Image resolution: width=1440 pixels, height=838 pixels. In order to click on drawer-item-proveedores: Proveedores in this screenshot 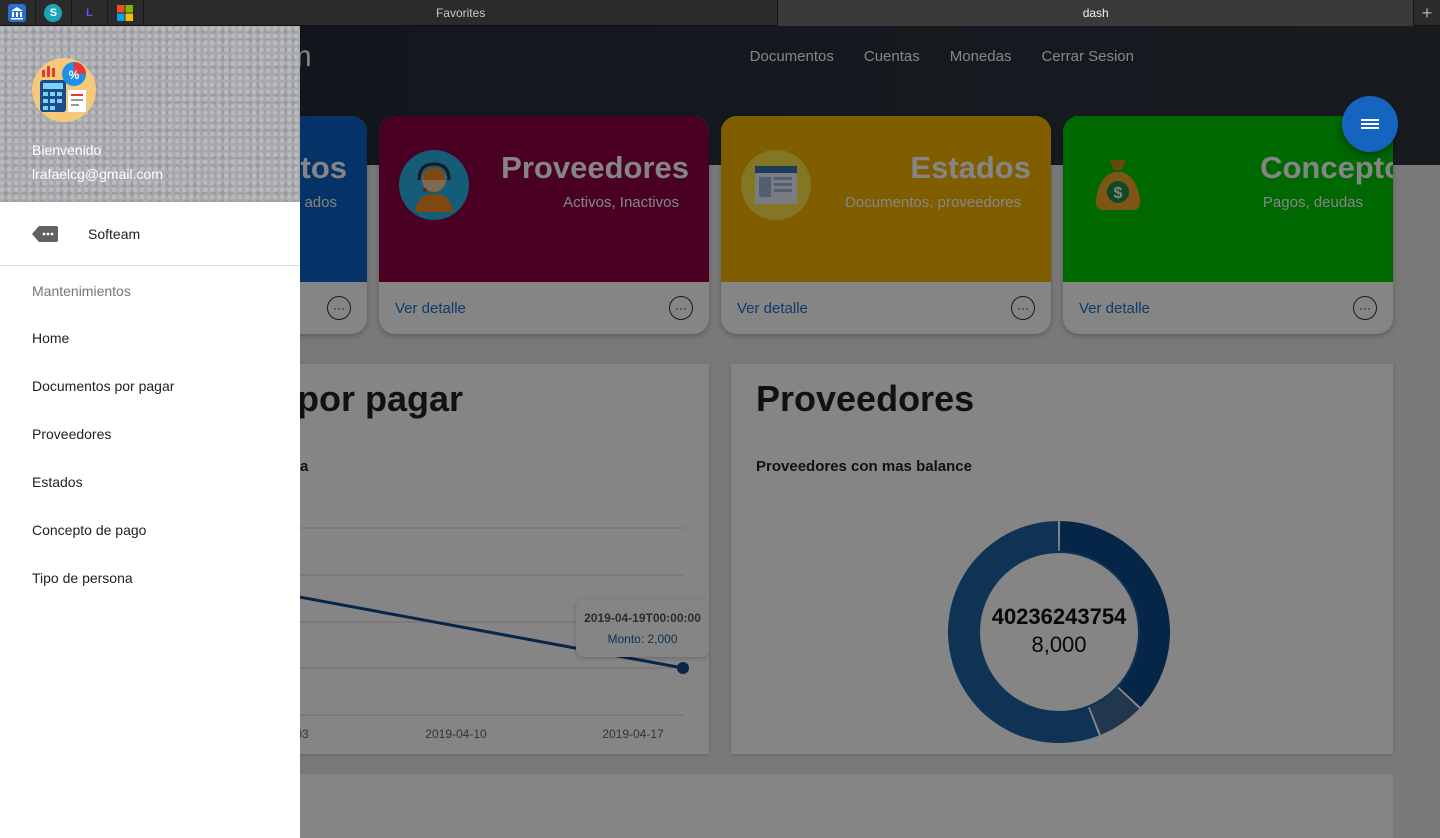, I will do `click(150, 434)`.